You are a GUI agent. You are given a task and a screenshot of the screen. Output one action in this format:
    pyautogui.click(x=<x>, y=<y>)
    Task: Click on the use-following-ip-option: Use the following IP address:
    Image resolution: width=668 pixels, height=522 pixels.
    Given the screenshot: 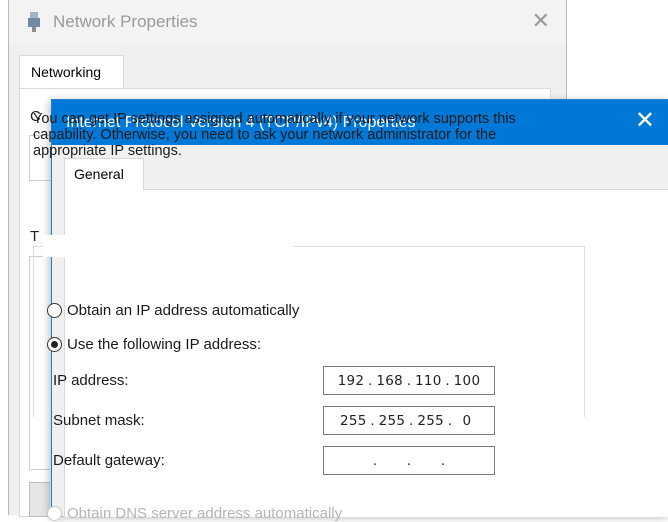 What is the action you would take?
    pyautogui.click(x=154, y=344)
    